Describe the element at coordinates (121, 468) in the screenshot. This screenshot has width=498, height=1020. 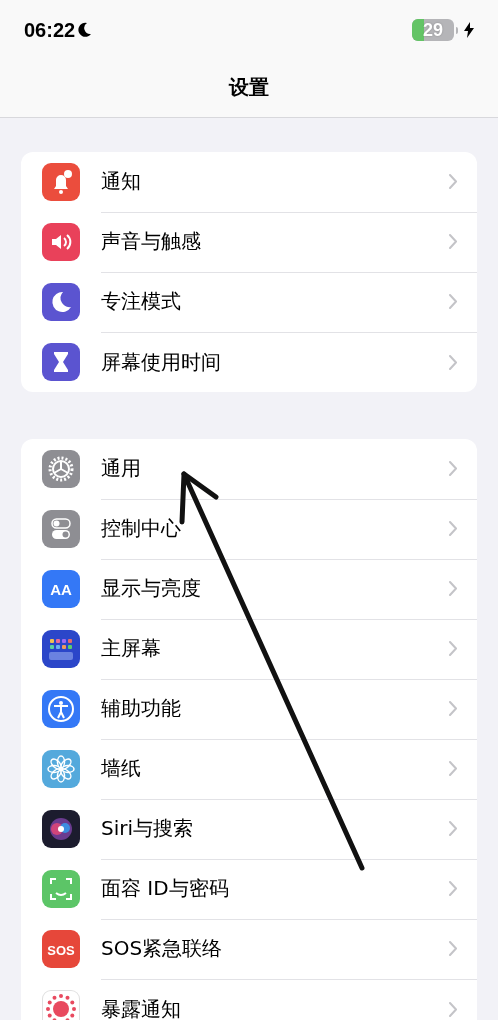
I see `row-label: 通用` at that location.